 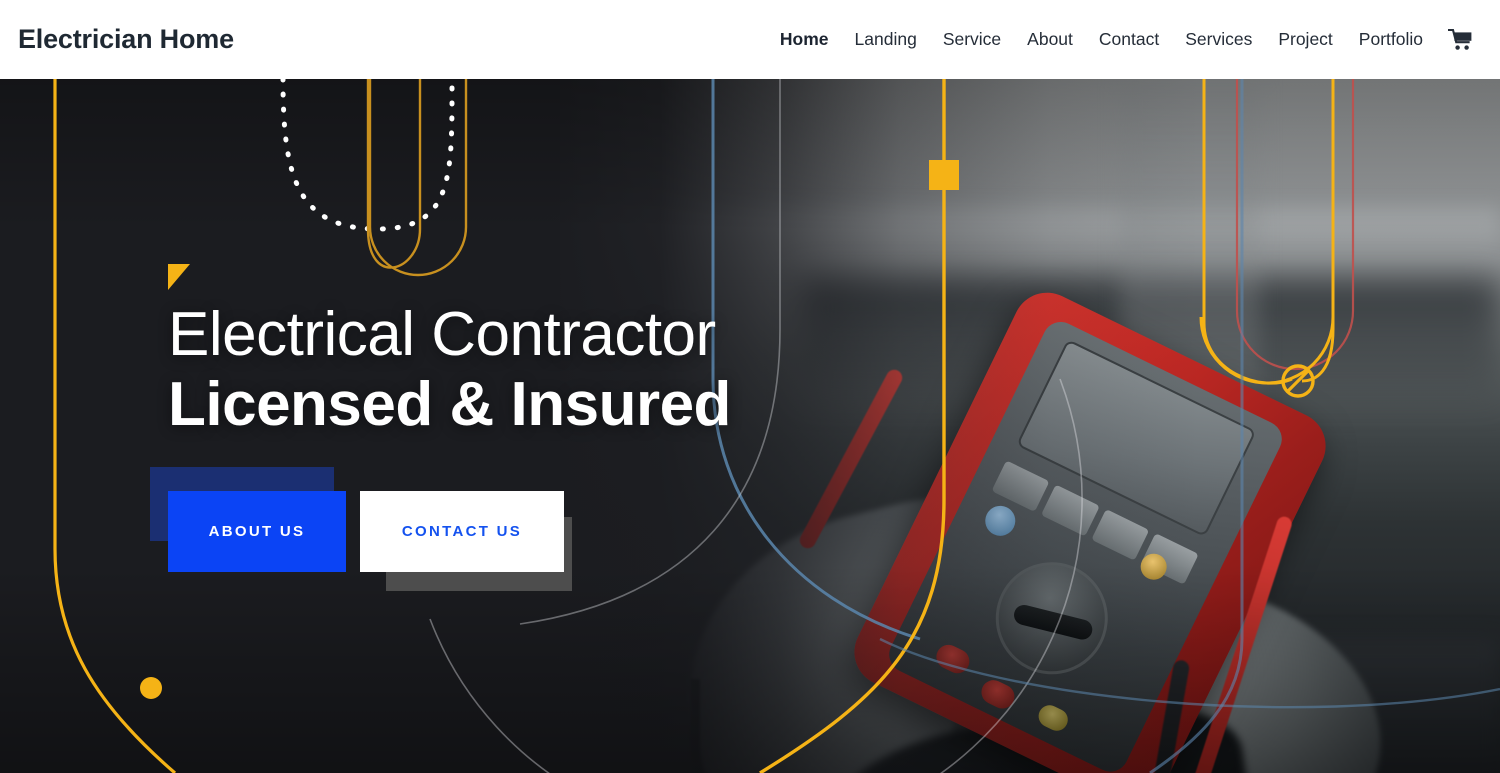 What do you see at coordinates (944, 175) in the screenshot?
I see `yellow-square-marker` at bounding box center [944, 175].